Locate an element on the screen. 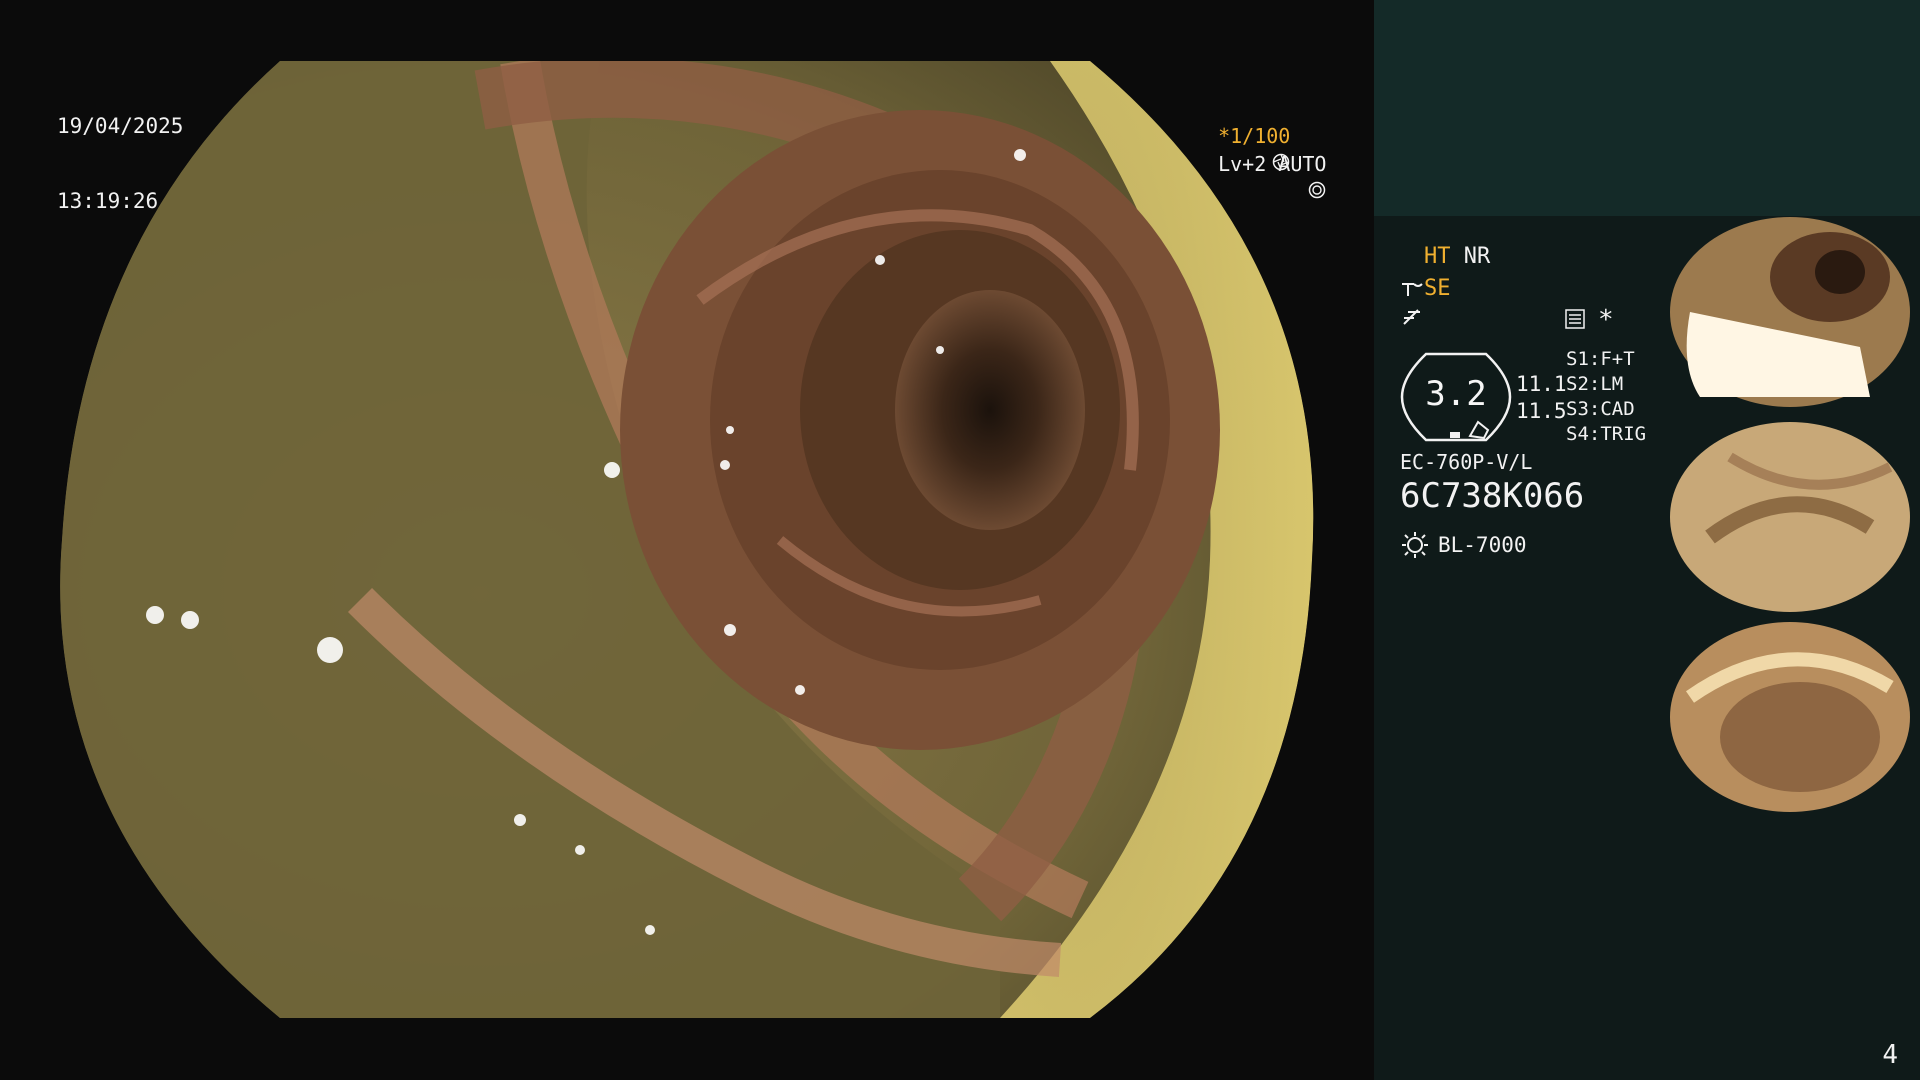 The image size is (1920, 1080). level-text: Lv+2 AUTO is located at coordinates (1272, 164).